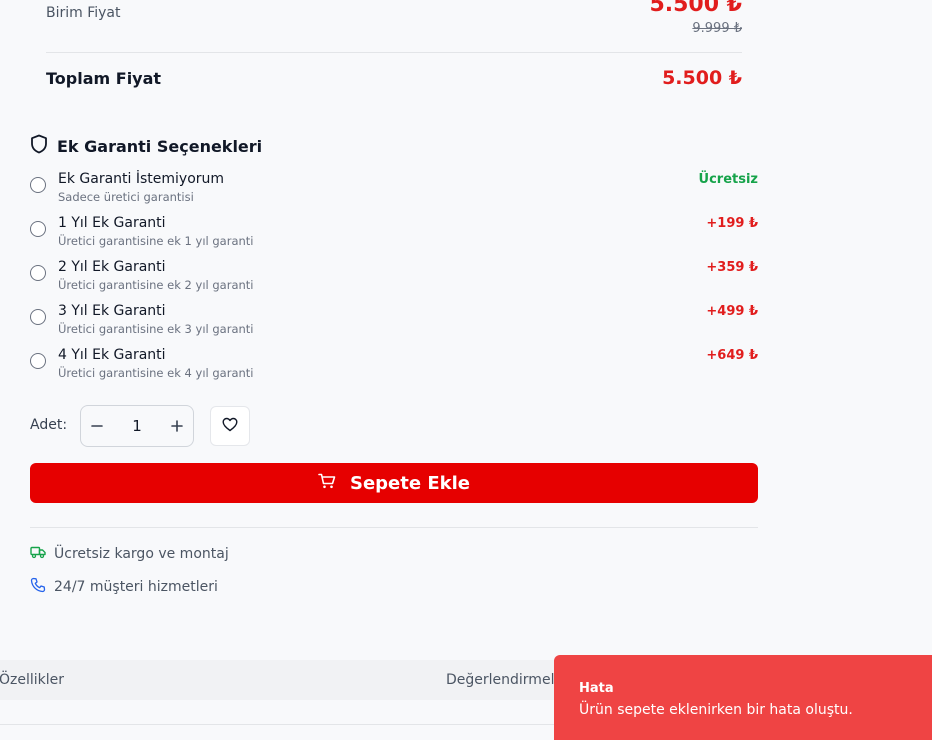  I want to click on minus-icon, so click(97, 426).